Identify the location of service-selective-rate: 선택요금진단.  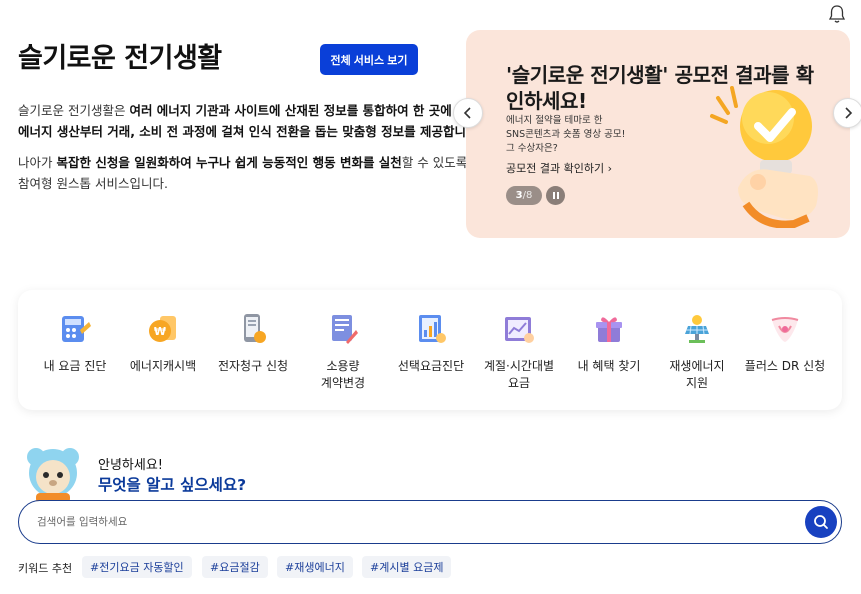
(431, 343).